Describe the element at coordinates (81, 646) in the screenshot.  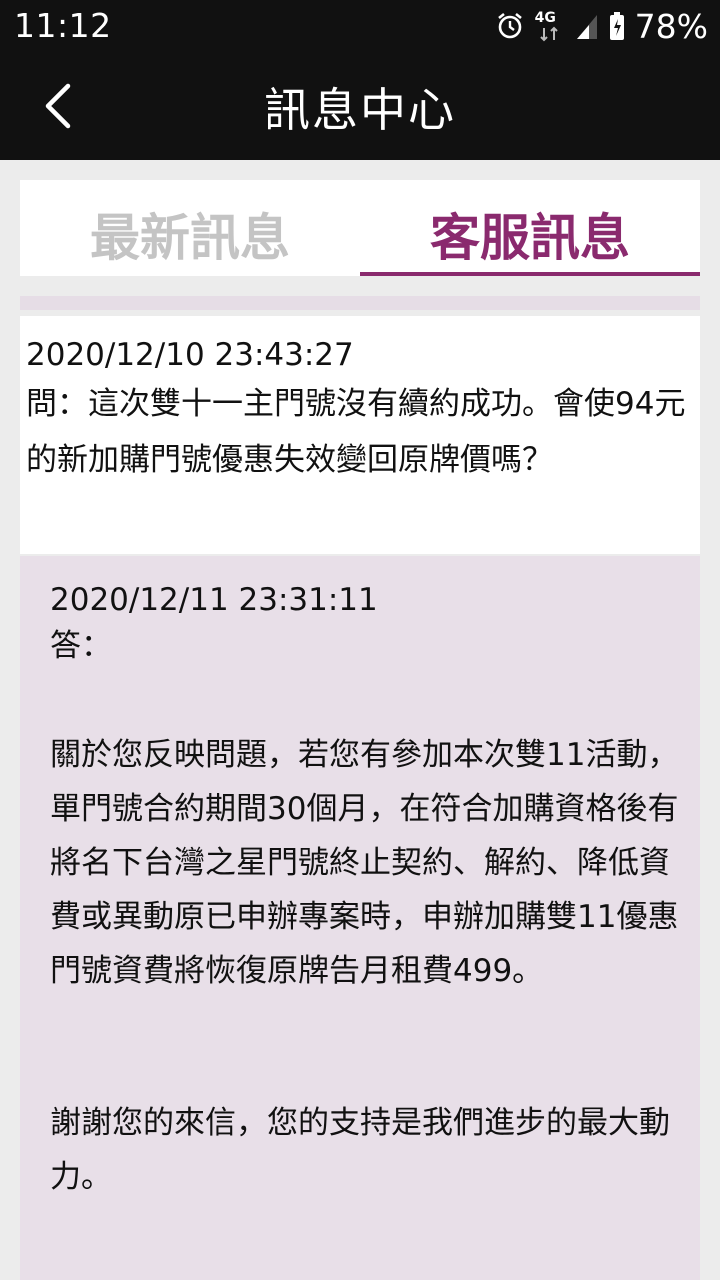
I see `answer-label: 答：` at that location.